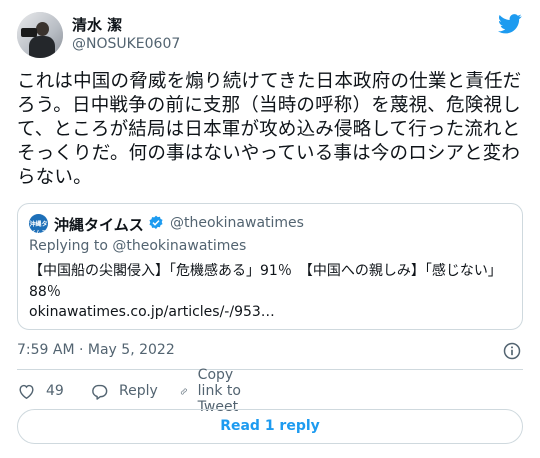 The image size is (540, 458). I want to click on reply-button: Reply, so click(124, 391).